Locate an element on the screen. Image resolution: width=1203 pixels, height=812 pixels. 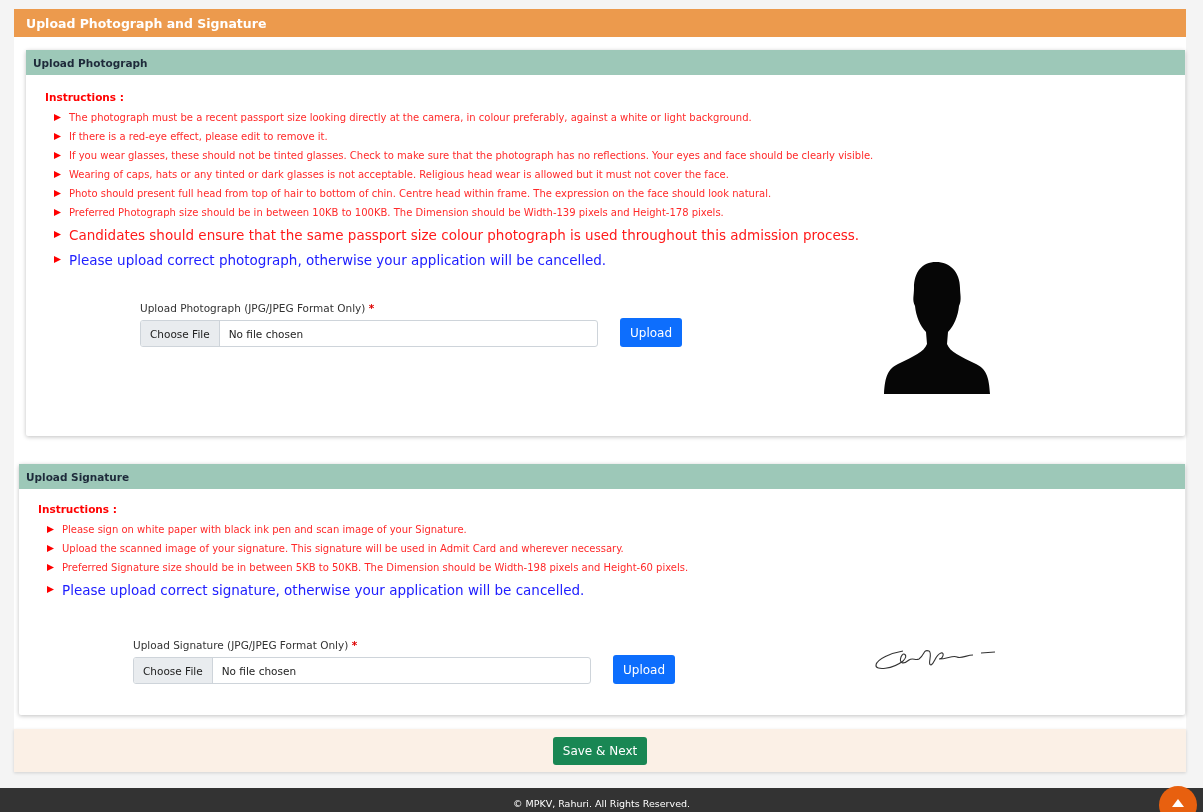
save-next-button: Save & Next is located at coordinates (600, 750).